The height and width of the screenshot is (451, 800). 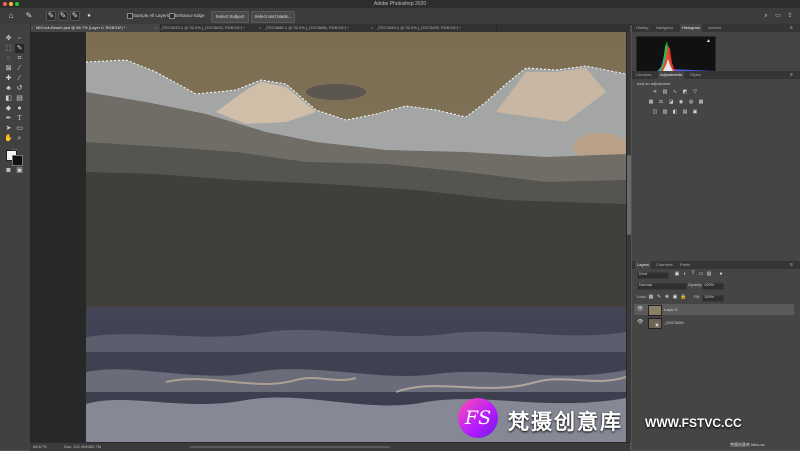 What do you see at coordinates (695, 92) in the screenshot?
I see `vibrance-icon: ▽` at bounding box center [695, 92].